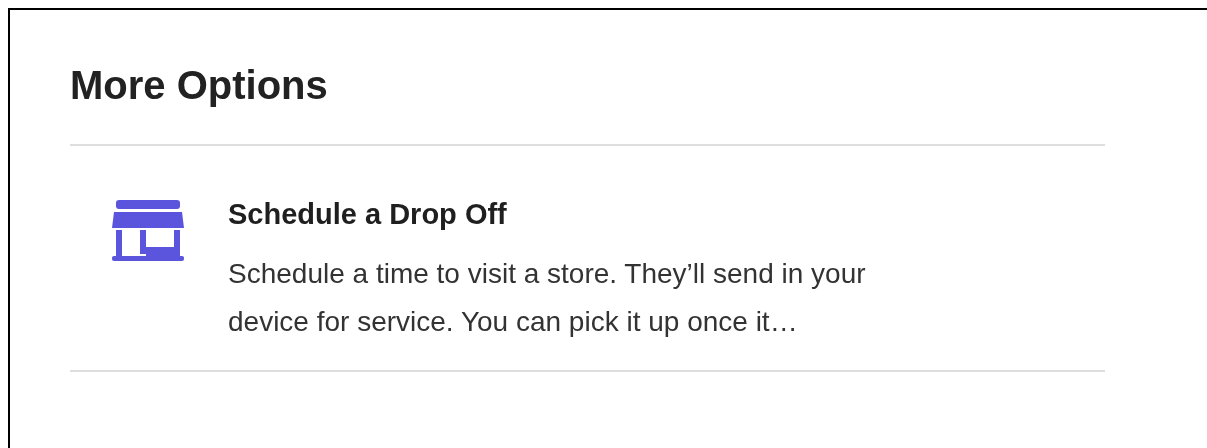  I want to click on section-title: More Options, so click(199, 85).